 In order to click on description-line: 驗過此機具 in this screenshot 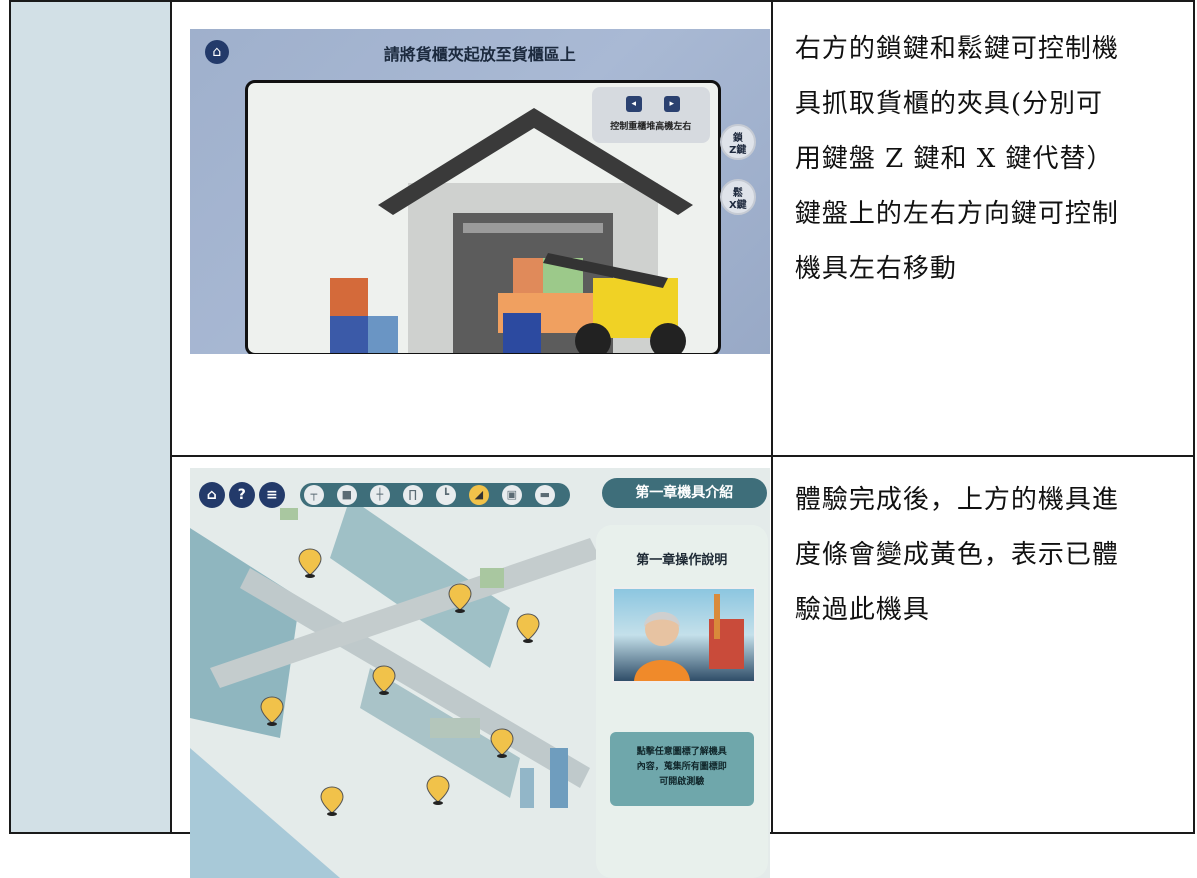, I will do `click(862, 610)`.